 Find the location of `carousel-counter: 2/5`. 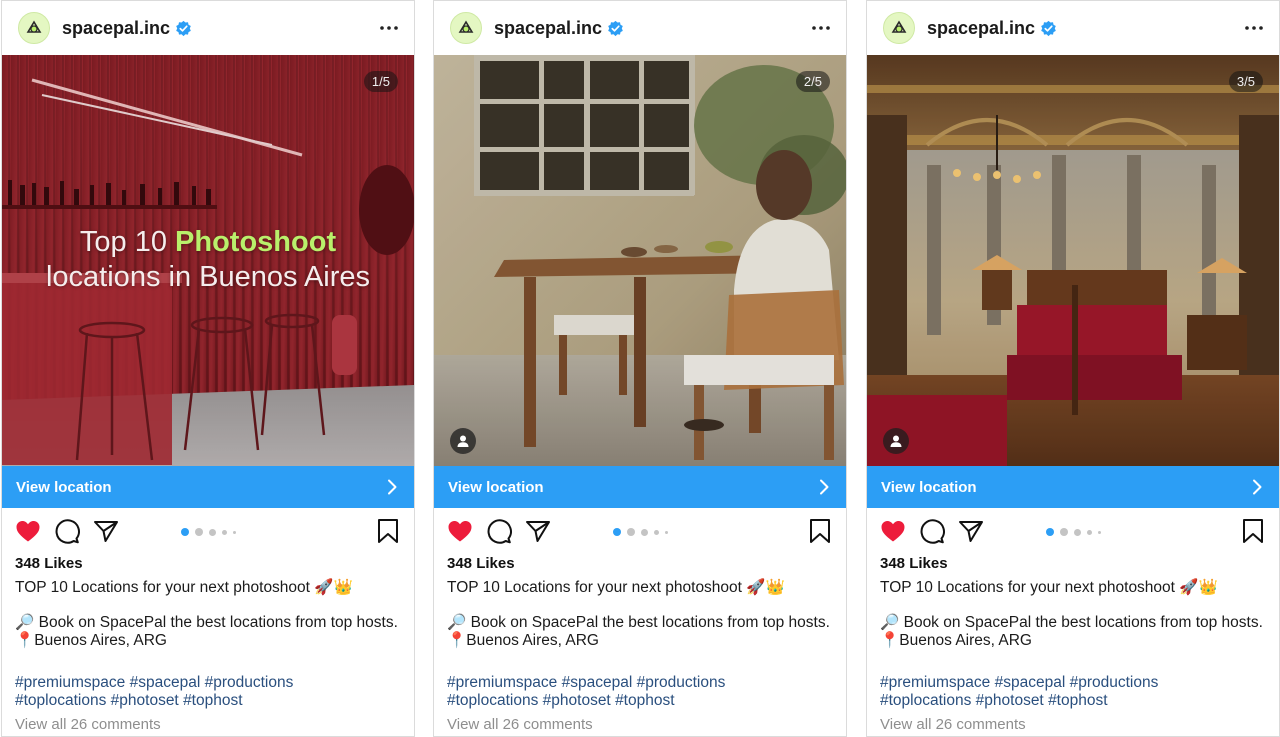

carousel-counter: 2/5 is located at coordinates (812, 81).